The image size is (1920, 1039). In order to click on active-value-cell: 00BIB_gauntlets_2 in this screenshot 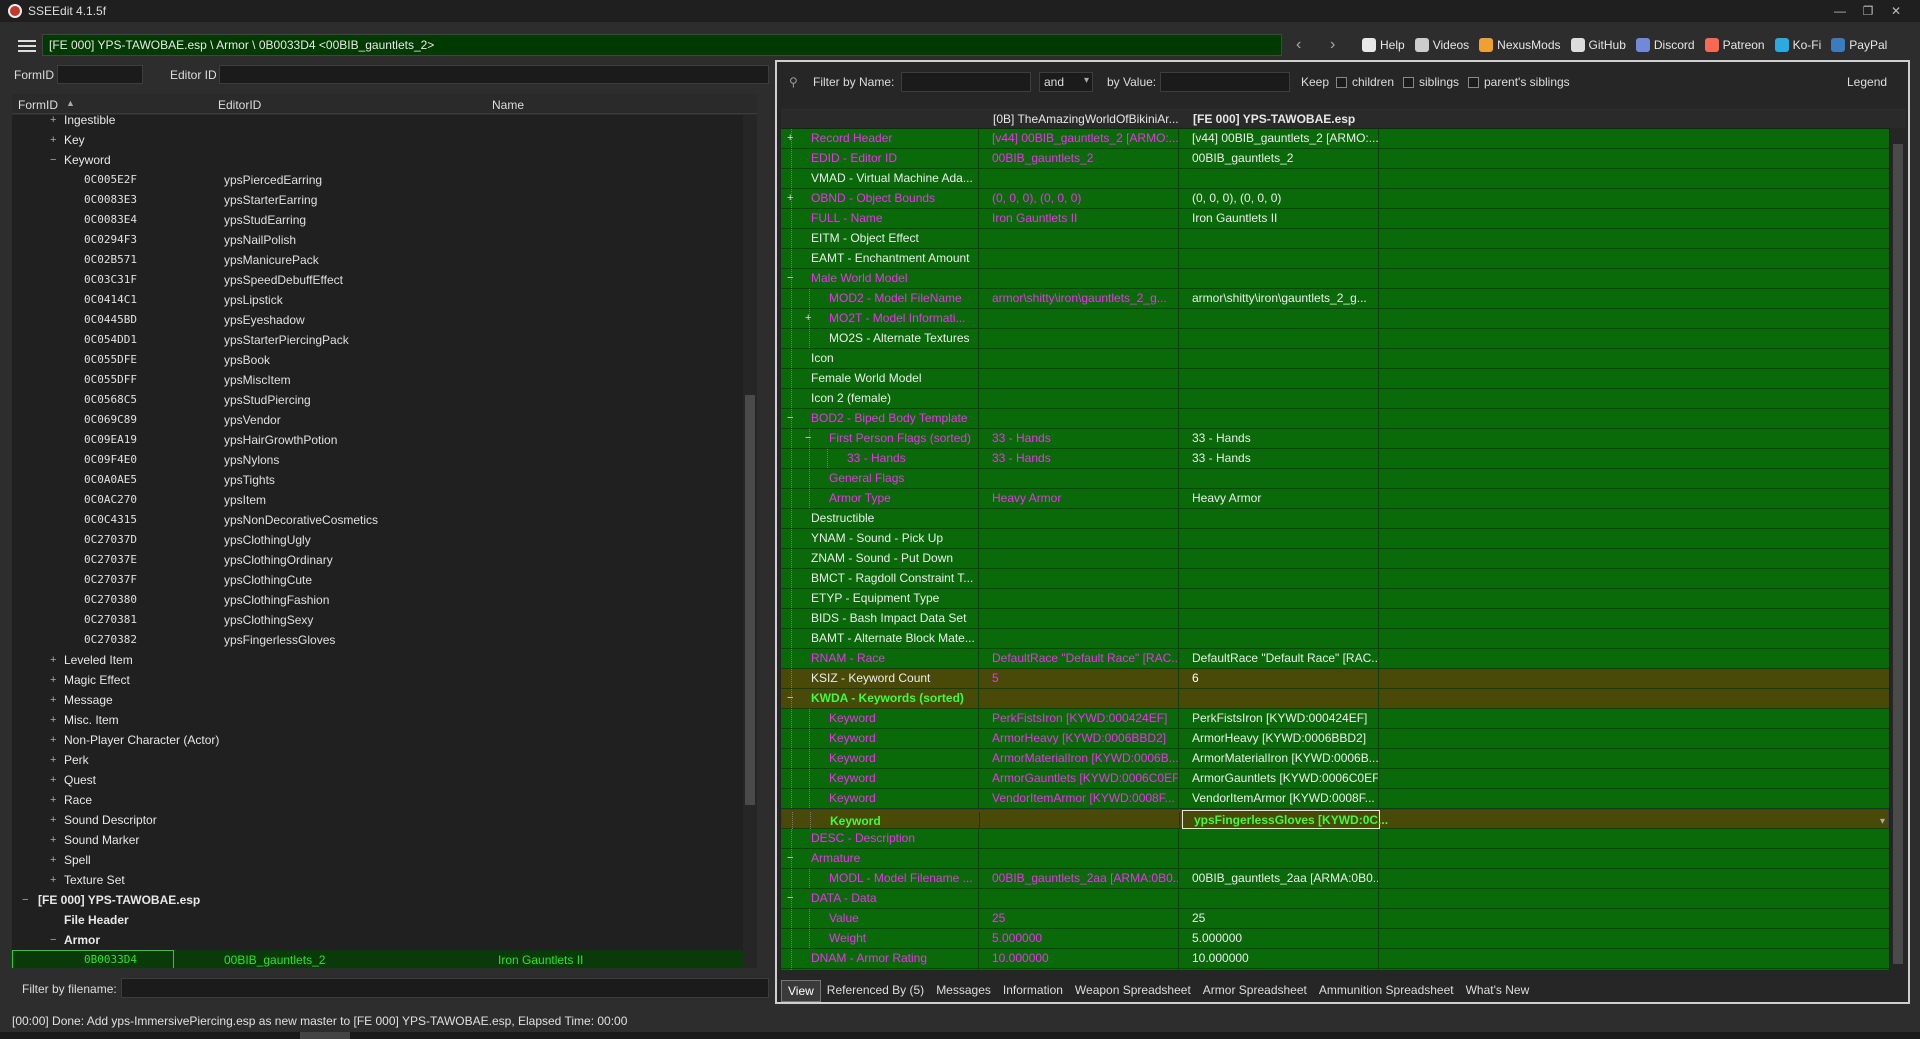, I will do `click(1279, 158)`.